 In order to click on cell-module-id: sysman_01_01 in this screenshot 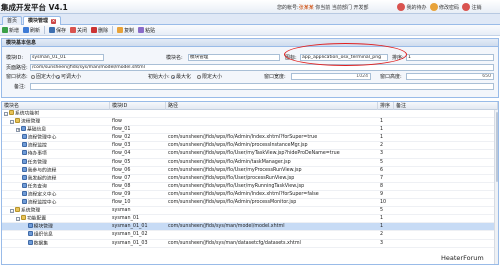, I will do `click(130, 227)`.